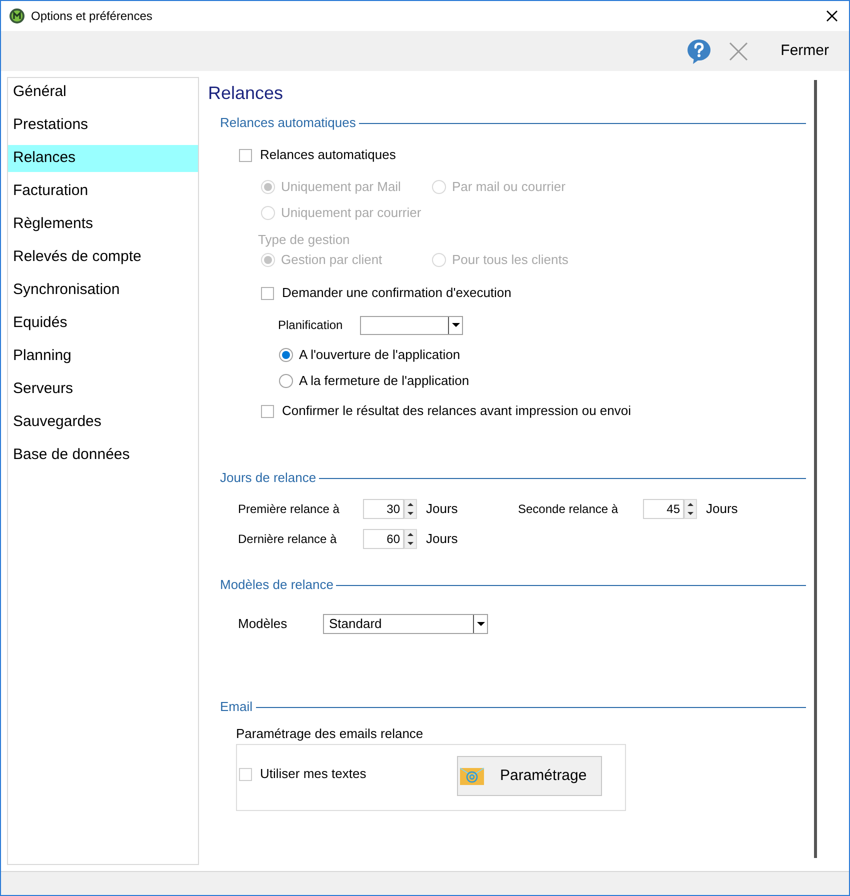 Image resolution: width=850 pixels, height=896 pixels. I want to click on number-field: 45, so click(663, 509).